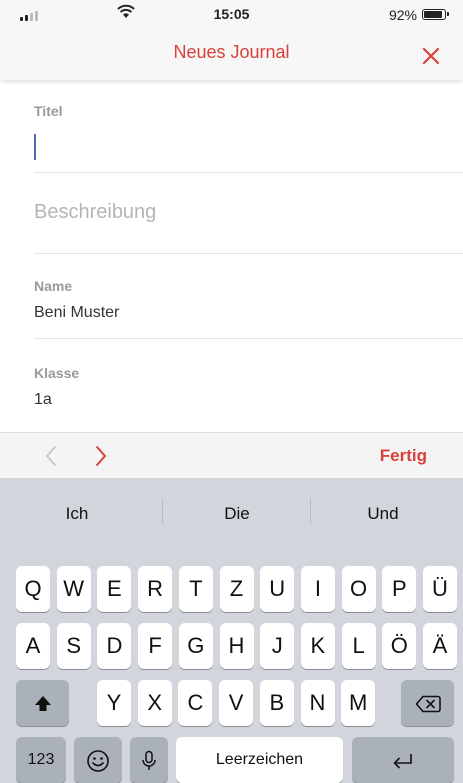  Describe the element at coordinates (33, 589) in the screenshot. I see `key-q: Q` at that location.